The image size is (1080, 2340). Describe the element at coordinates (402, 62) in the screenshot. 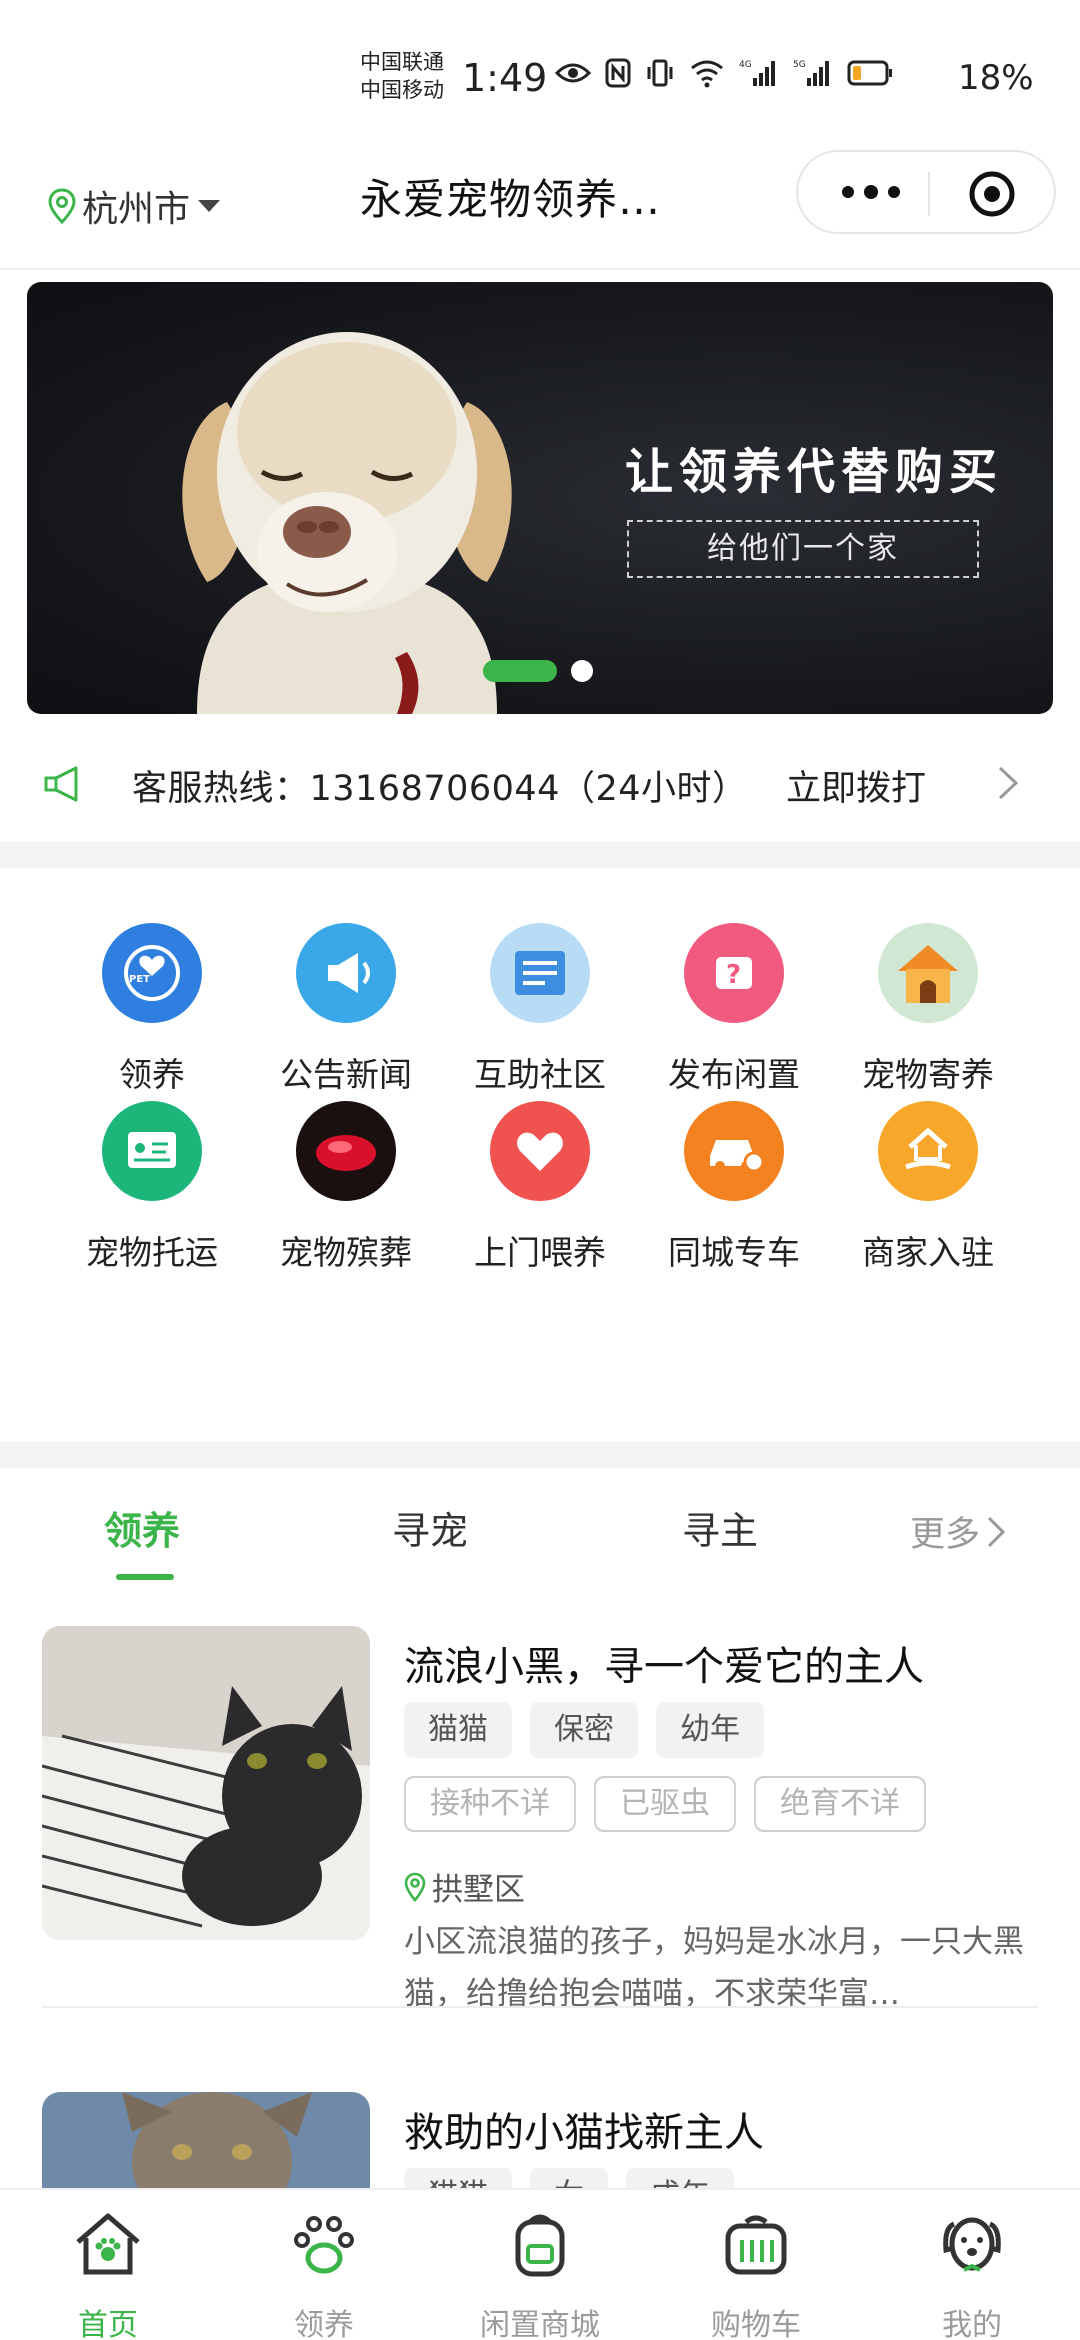

I see `carrier-1: 中国联通` at that location.